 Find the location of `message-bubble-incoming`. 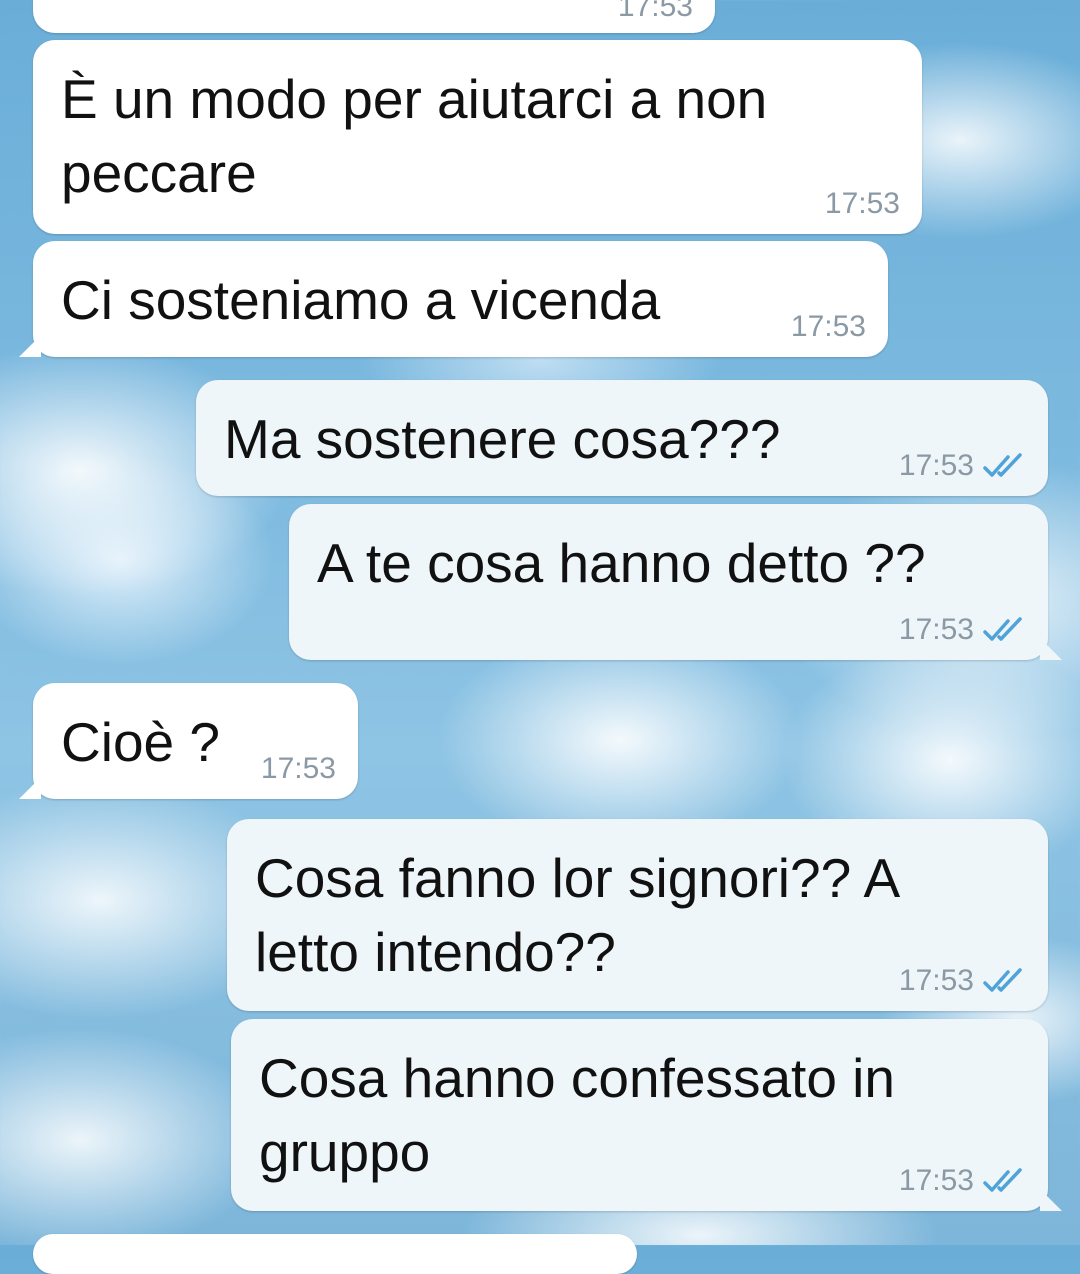

message-bubble-incoming is located at coordinates (335, 1254).